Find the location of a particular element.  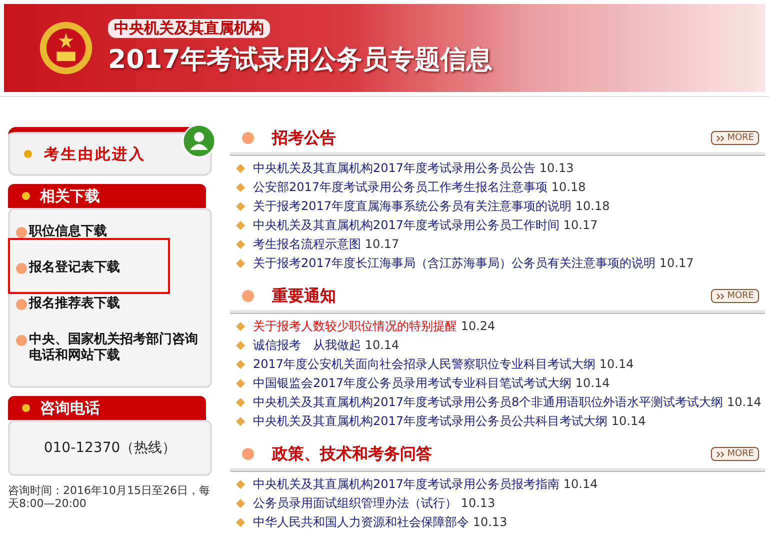

download-link: 报名推荐表下载 is located at coordinates (74, 304).